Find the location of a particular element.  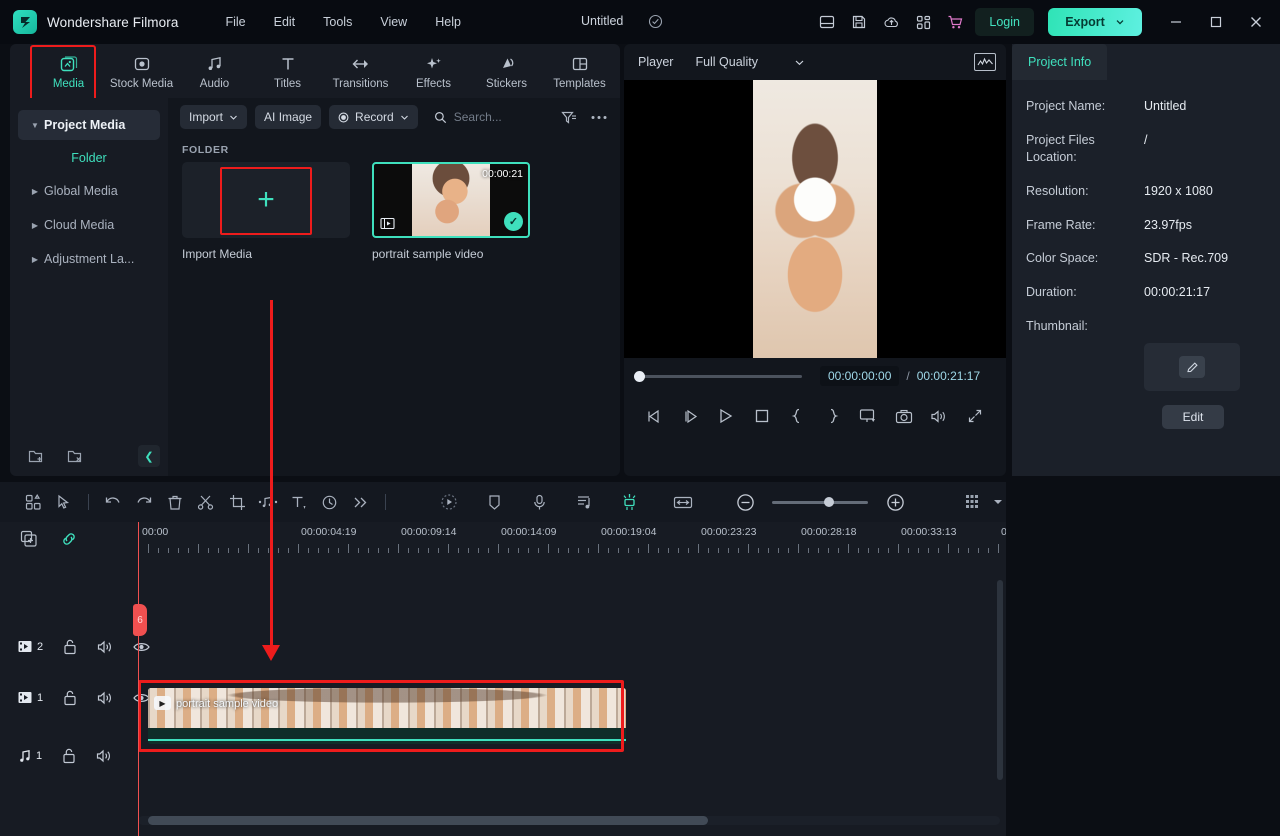

media-thumbnail: 00:00:21 ✓ is located at coordinates (451, 200).